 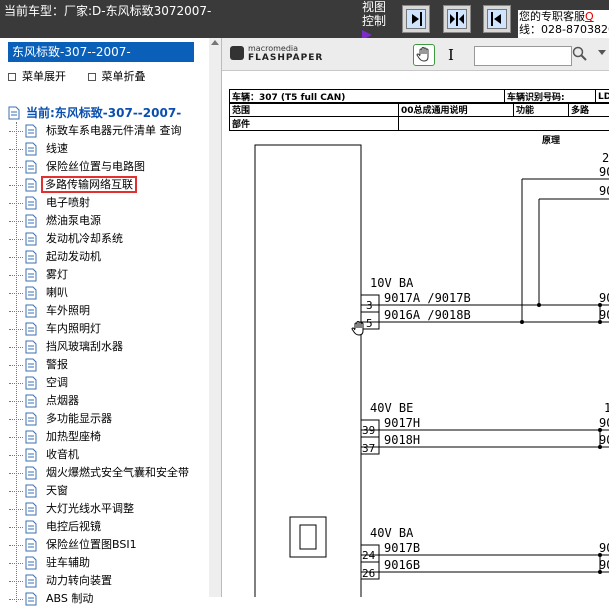 I want to click on tree-item: 空调, so click(x=108, y=383).